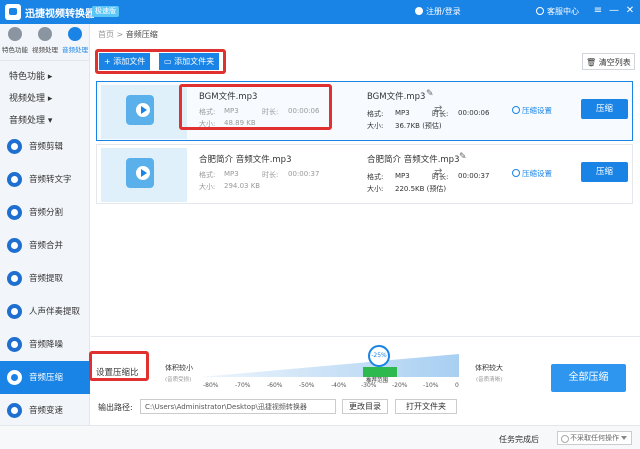  What do you see at coordinates (431, 385) in the screenshot?
I see `slider-tick: -10%` at bounding box center [431, 385].